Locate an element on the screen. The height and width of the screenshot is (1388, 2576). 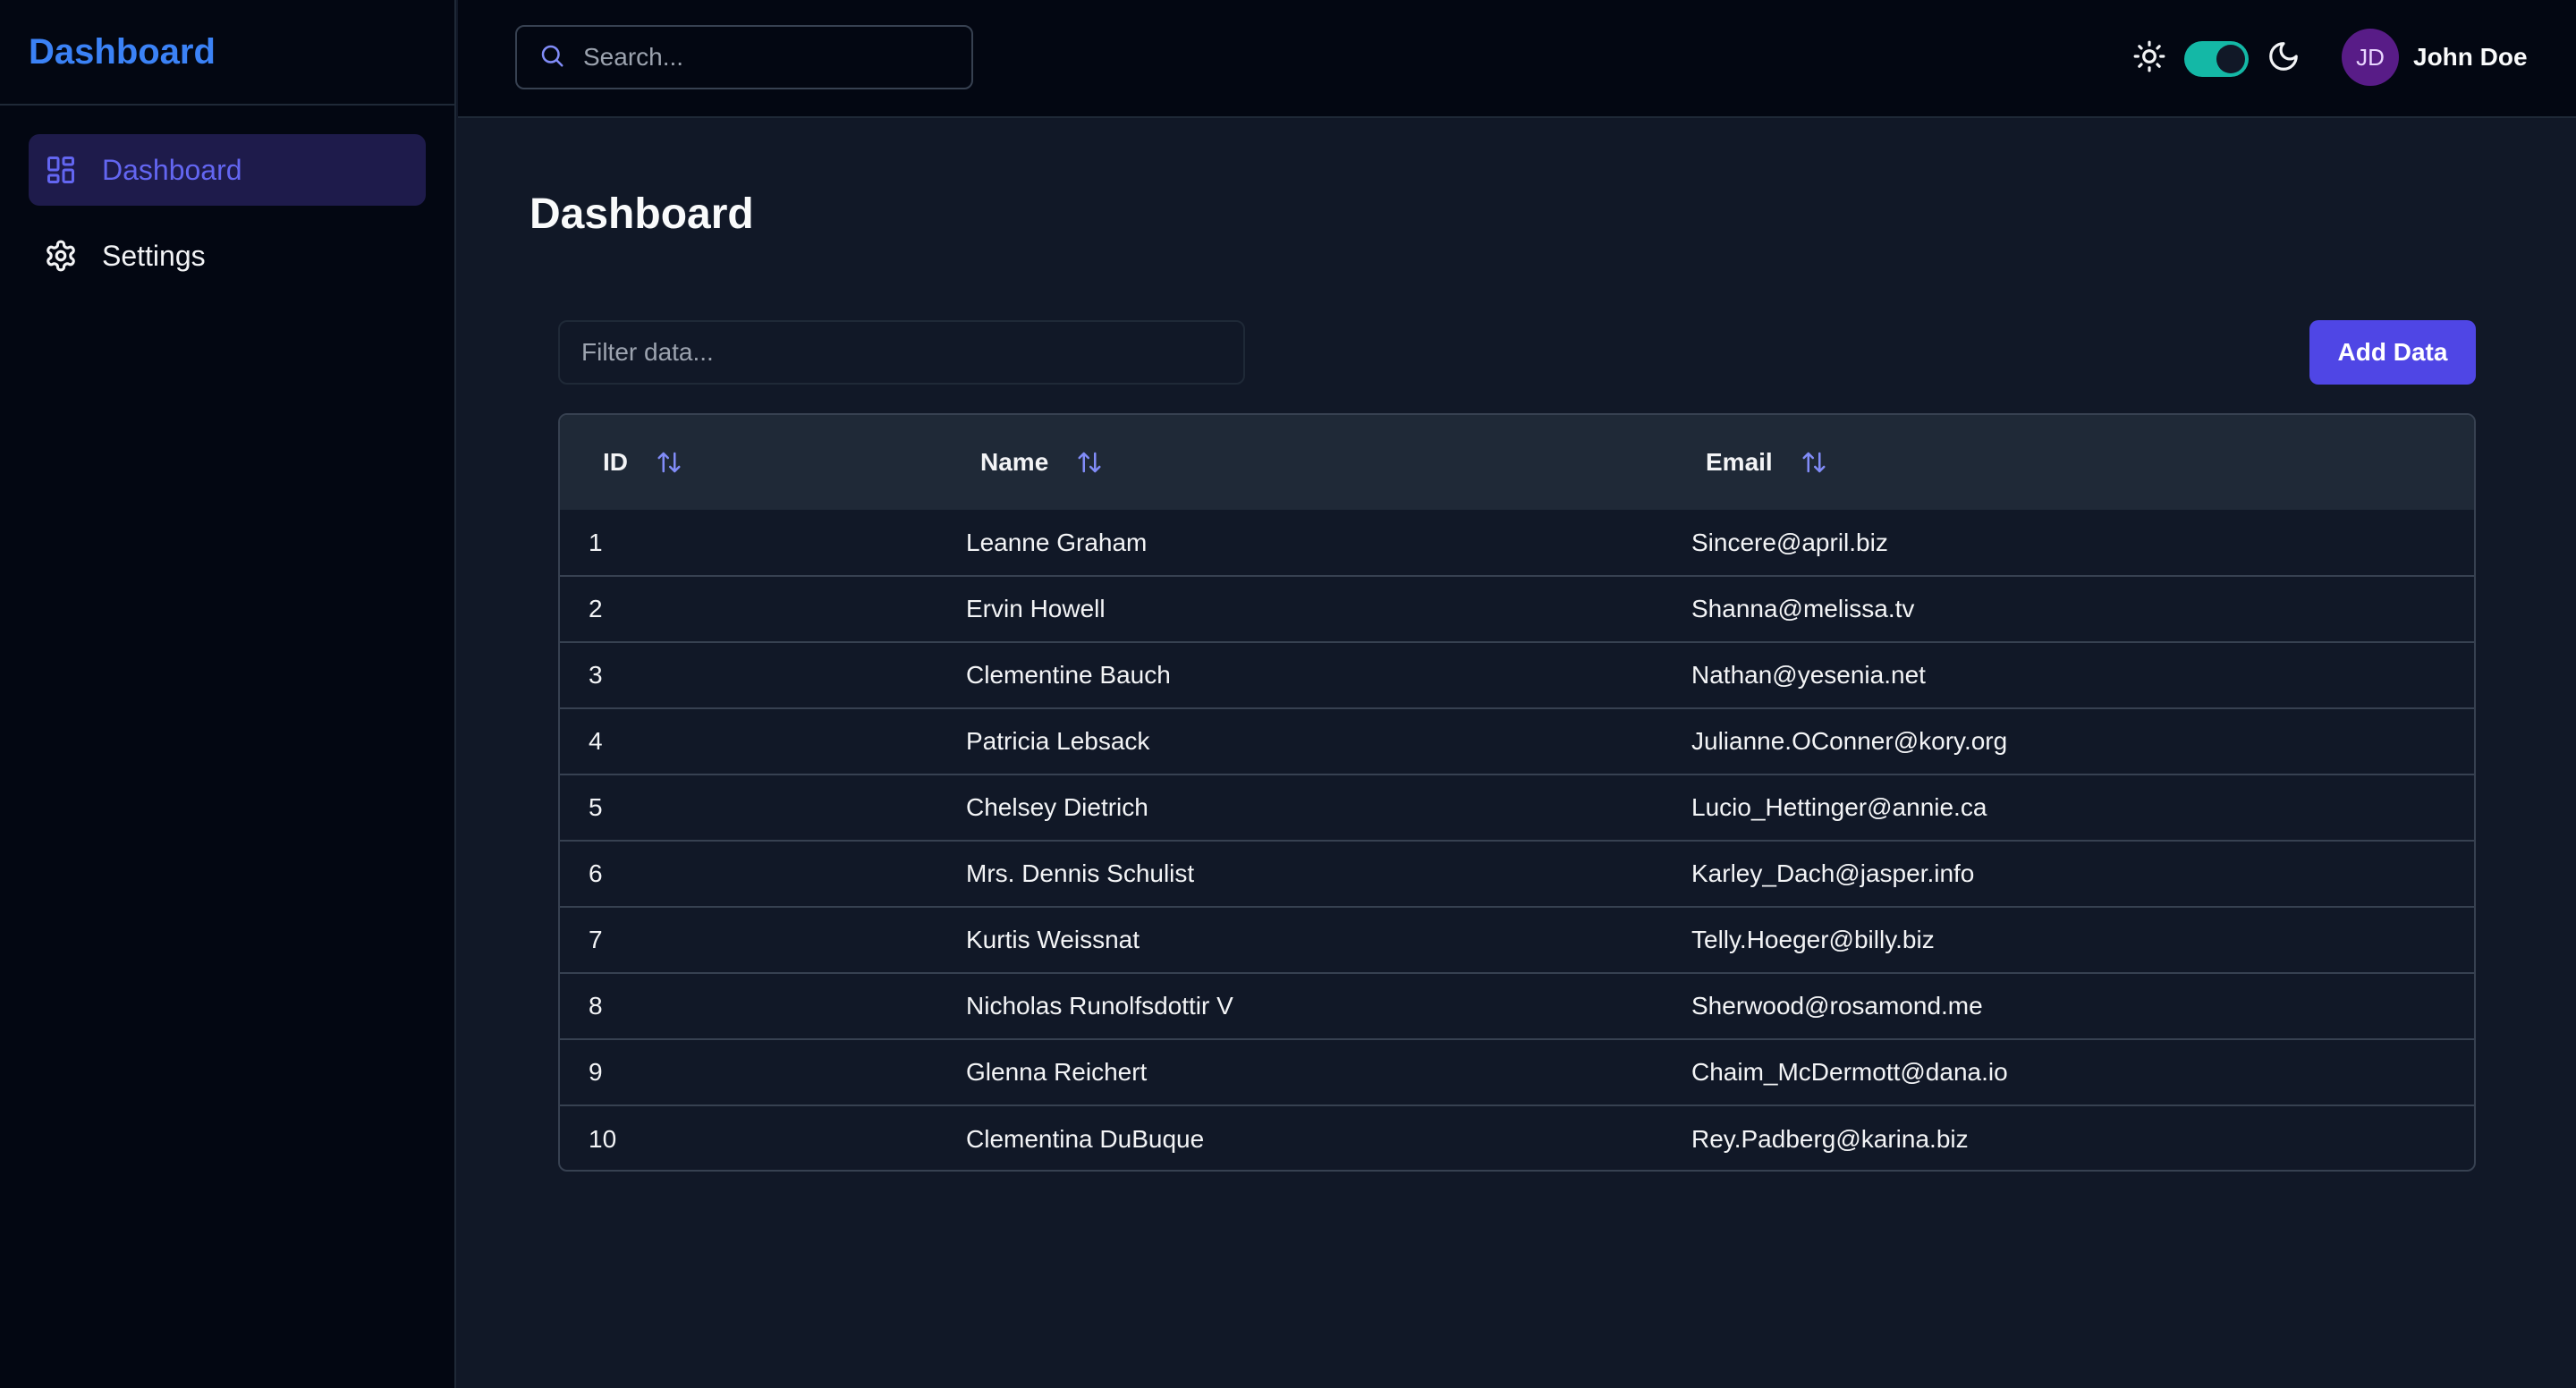
cell-id: 4 is located at coordinates (596, 741).